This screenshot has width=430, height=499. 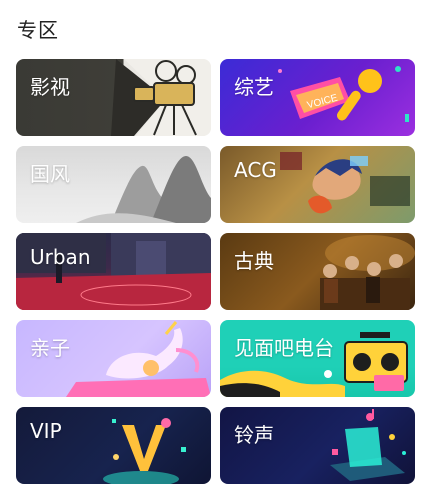 What do you see at coordinates (254, 261) in the screenshot?
I see `tile-label: 古典` at bounding box center [254, 261].